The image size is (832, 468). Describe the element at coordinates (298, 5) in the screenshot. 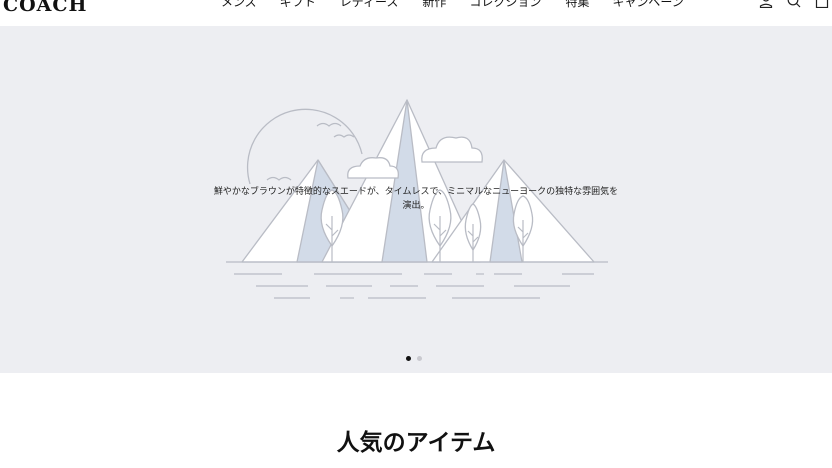

I see `nav-item-gift: ギフト` at that location.